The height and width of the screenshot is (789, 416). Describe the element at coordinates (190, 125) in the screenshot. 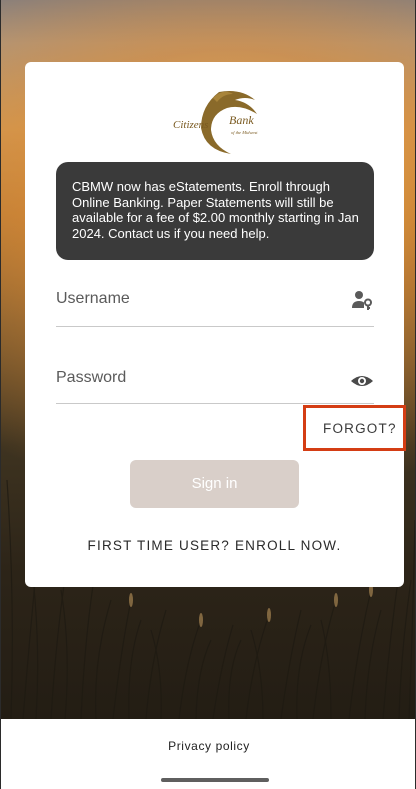

I see `logo-text-citizens: Citizens` at that location.